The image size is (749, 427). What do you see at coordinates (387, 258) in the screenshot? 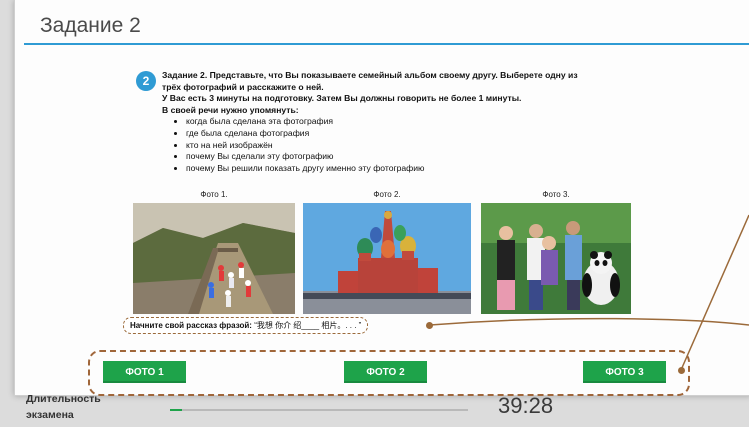
I see `moscow-cathedral-photo` at bounding box center [387, 258].